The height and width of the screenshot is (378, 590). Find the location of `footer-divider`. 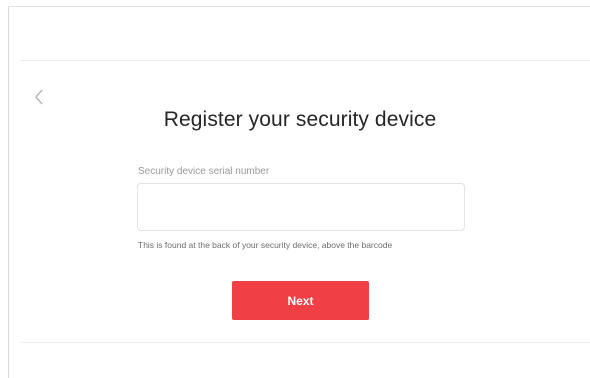

footer-divider is located at coordinates (305, 342).